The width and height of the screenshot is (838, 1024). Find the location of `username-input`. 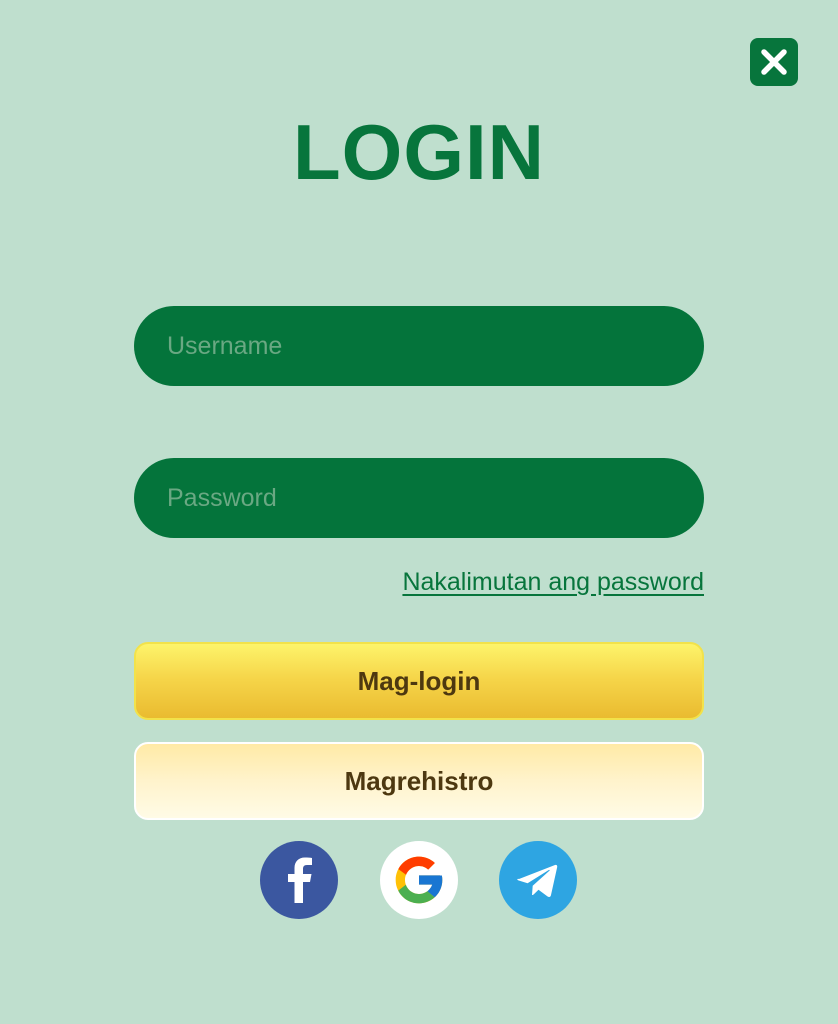

username-input is located at coordinates (419, 346).